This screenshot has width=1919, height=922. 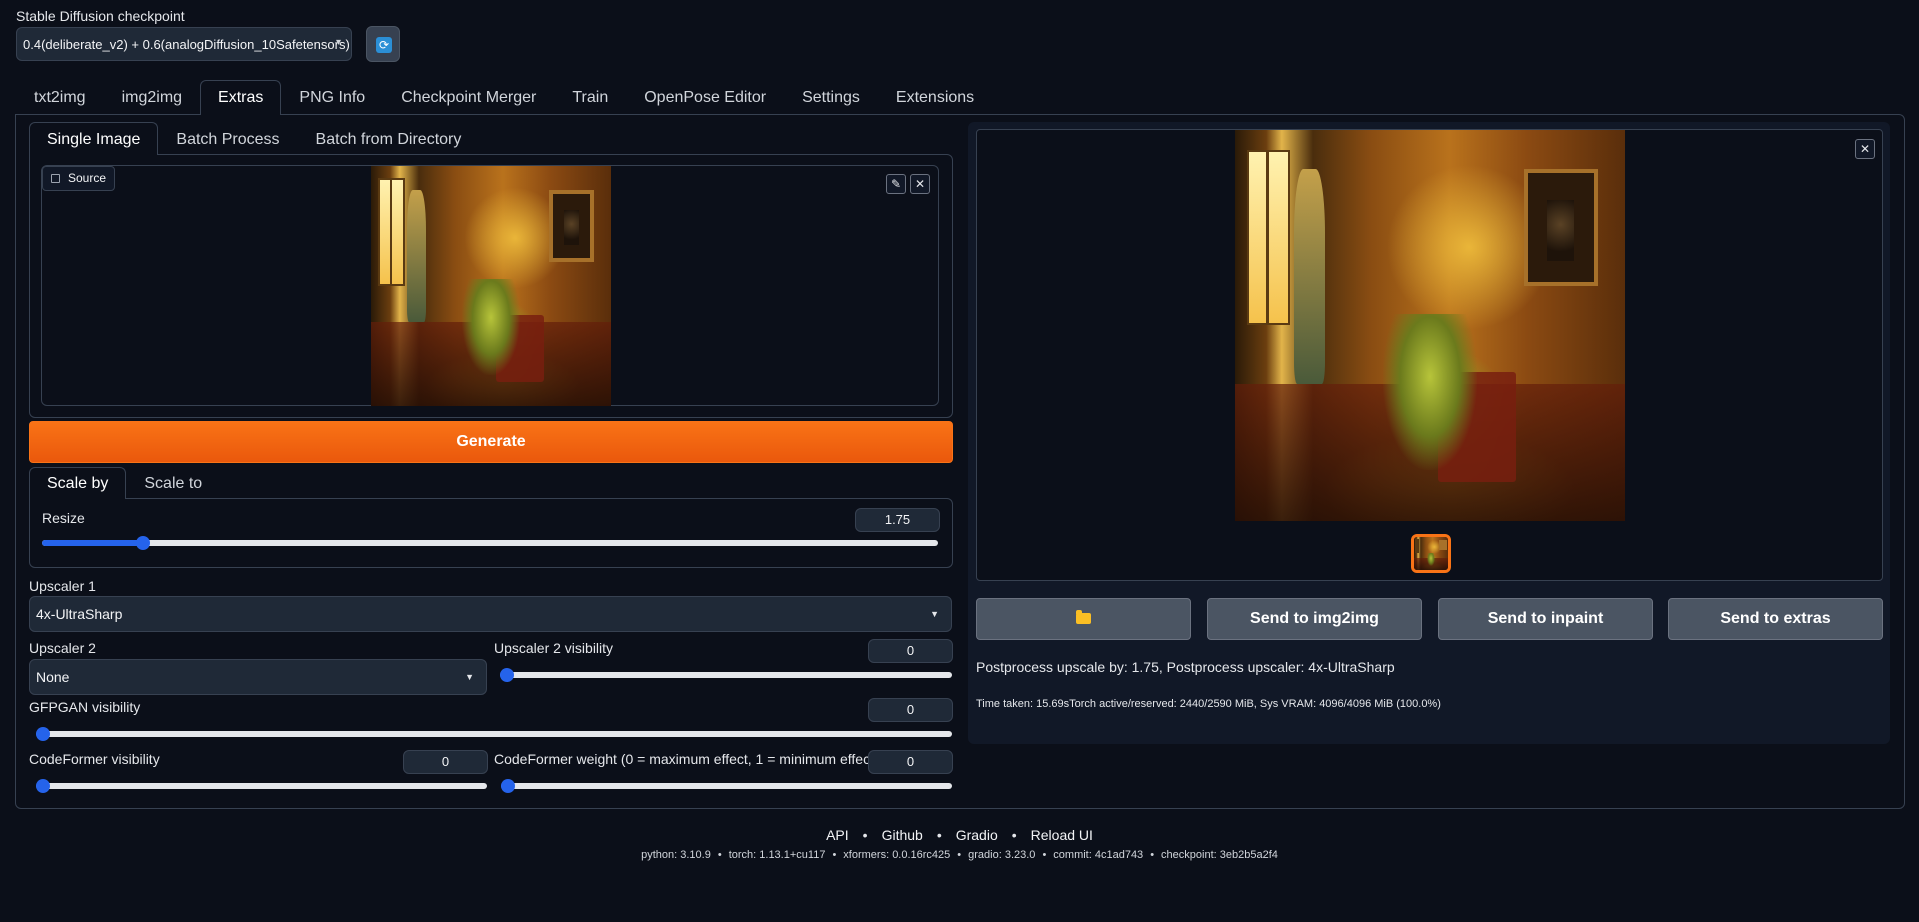 I want to click on upscaler2-visibility-slider, so click(x=726, y=675).